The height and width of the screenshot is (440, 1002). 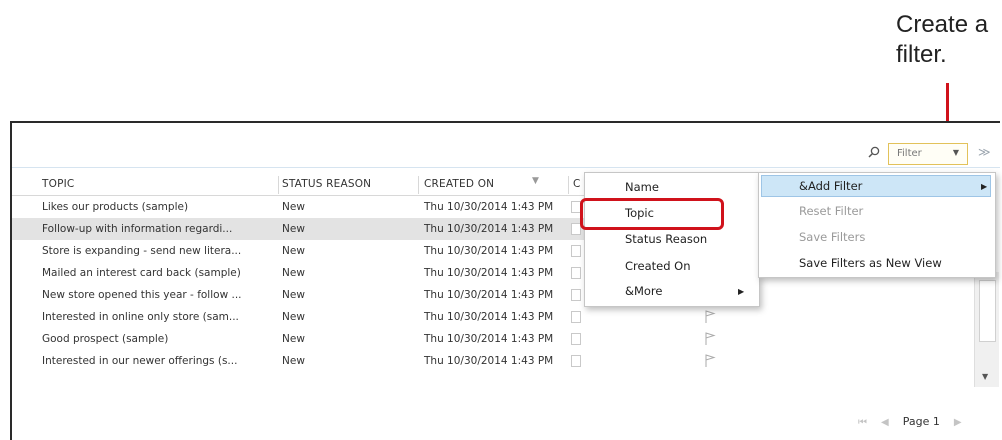 I want to click on annotation-callout: Create a filter., so click(x=949, y=40).